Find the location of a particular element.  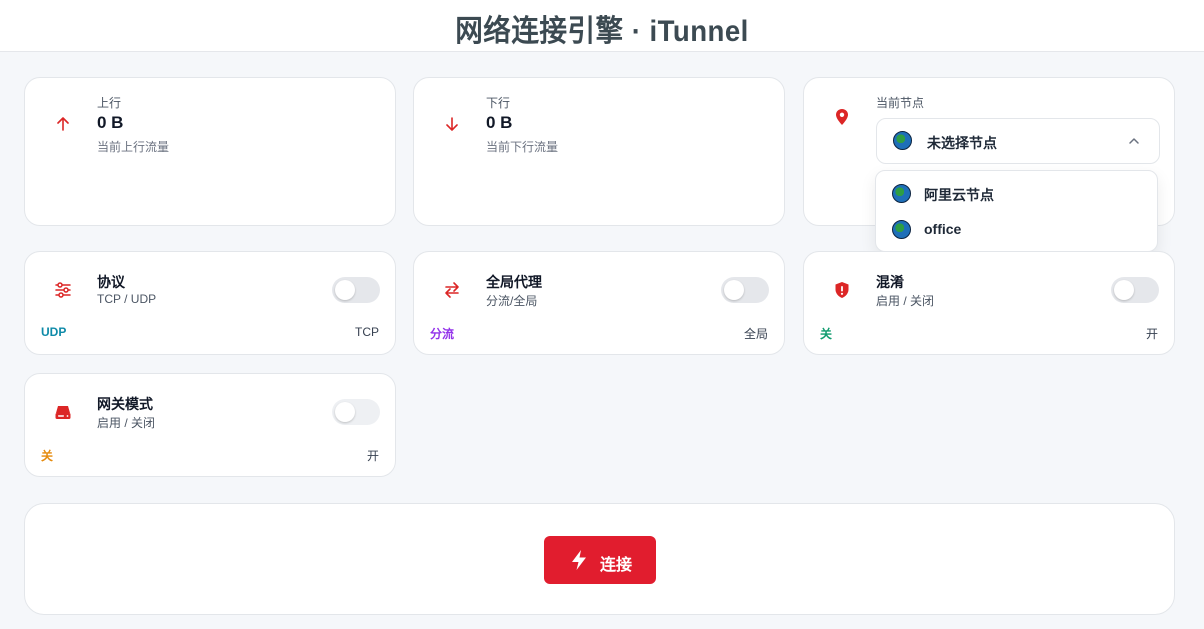

arrow-down-icon is located at coordinates (452, 124).